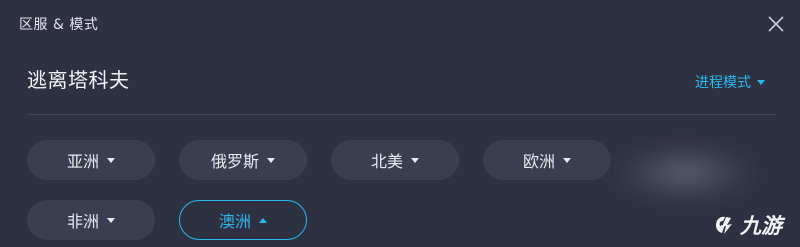 This screenshot has width=800, height=247. I want to click on region-label: 亚洲, so click(82, 161).